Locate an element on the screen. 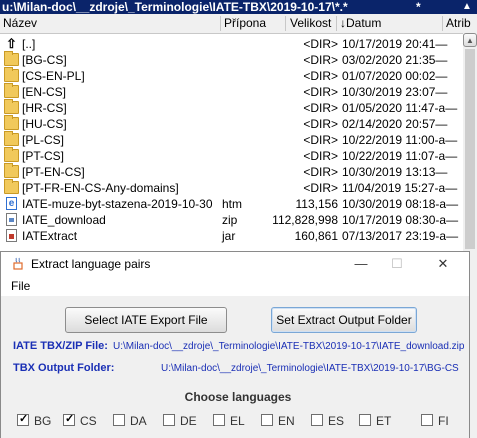  file-name: [..] is located at coordinates (29, 44).